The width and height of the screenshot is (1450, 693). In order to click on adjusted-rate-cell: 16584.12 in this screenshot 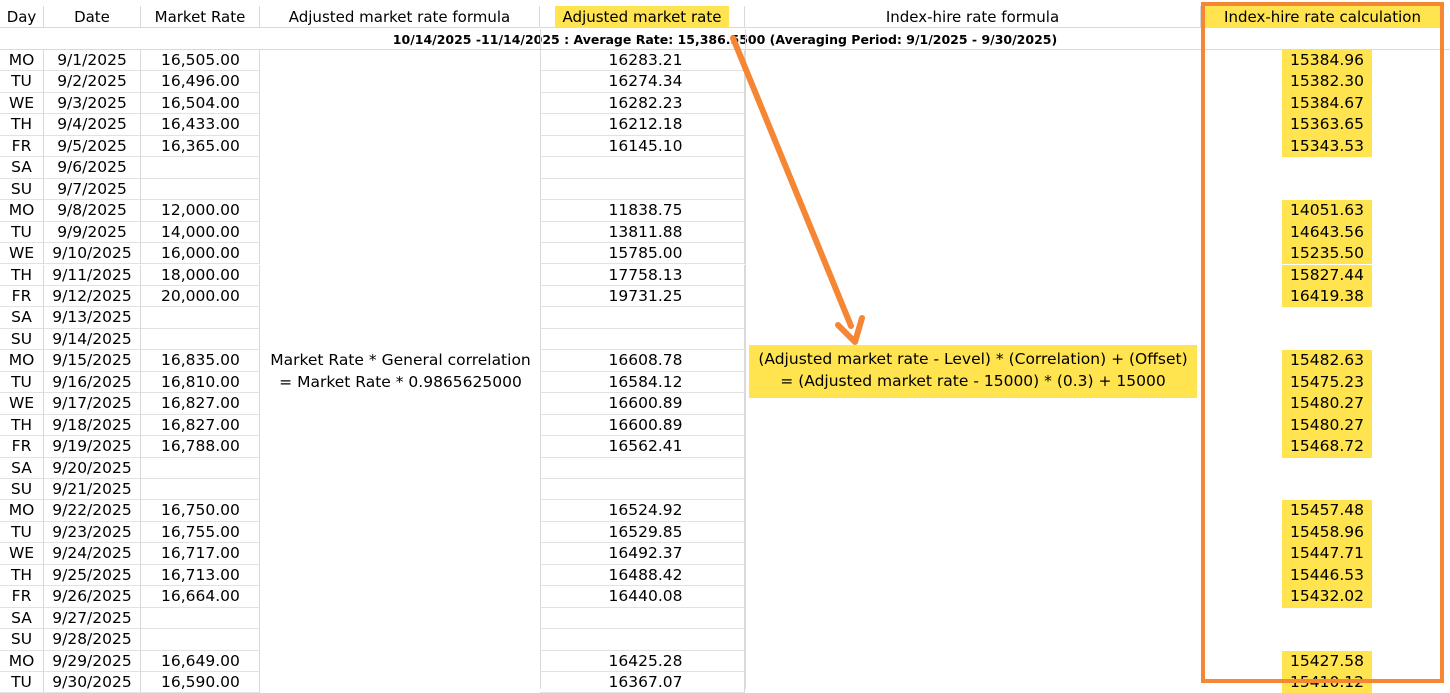, I will do `click(642, 382)`.